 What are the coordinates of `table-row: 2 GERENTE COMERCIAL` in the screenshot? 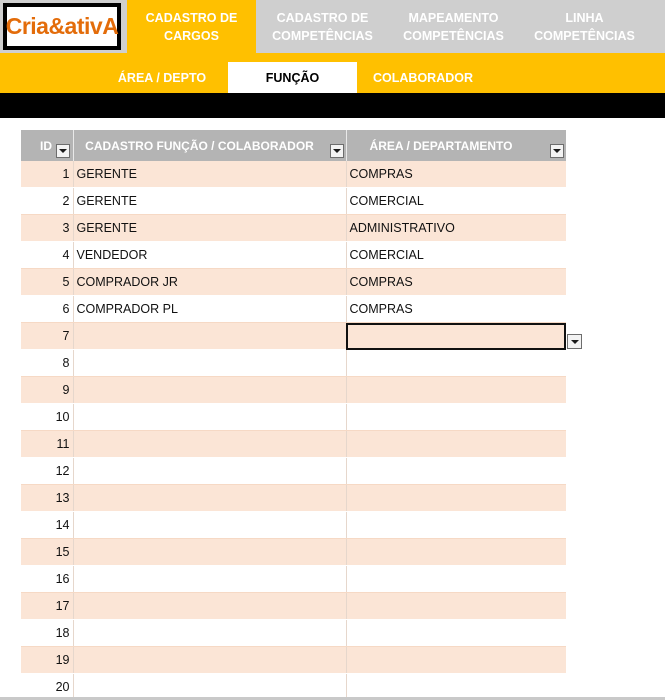 It's located at (293, 201).